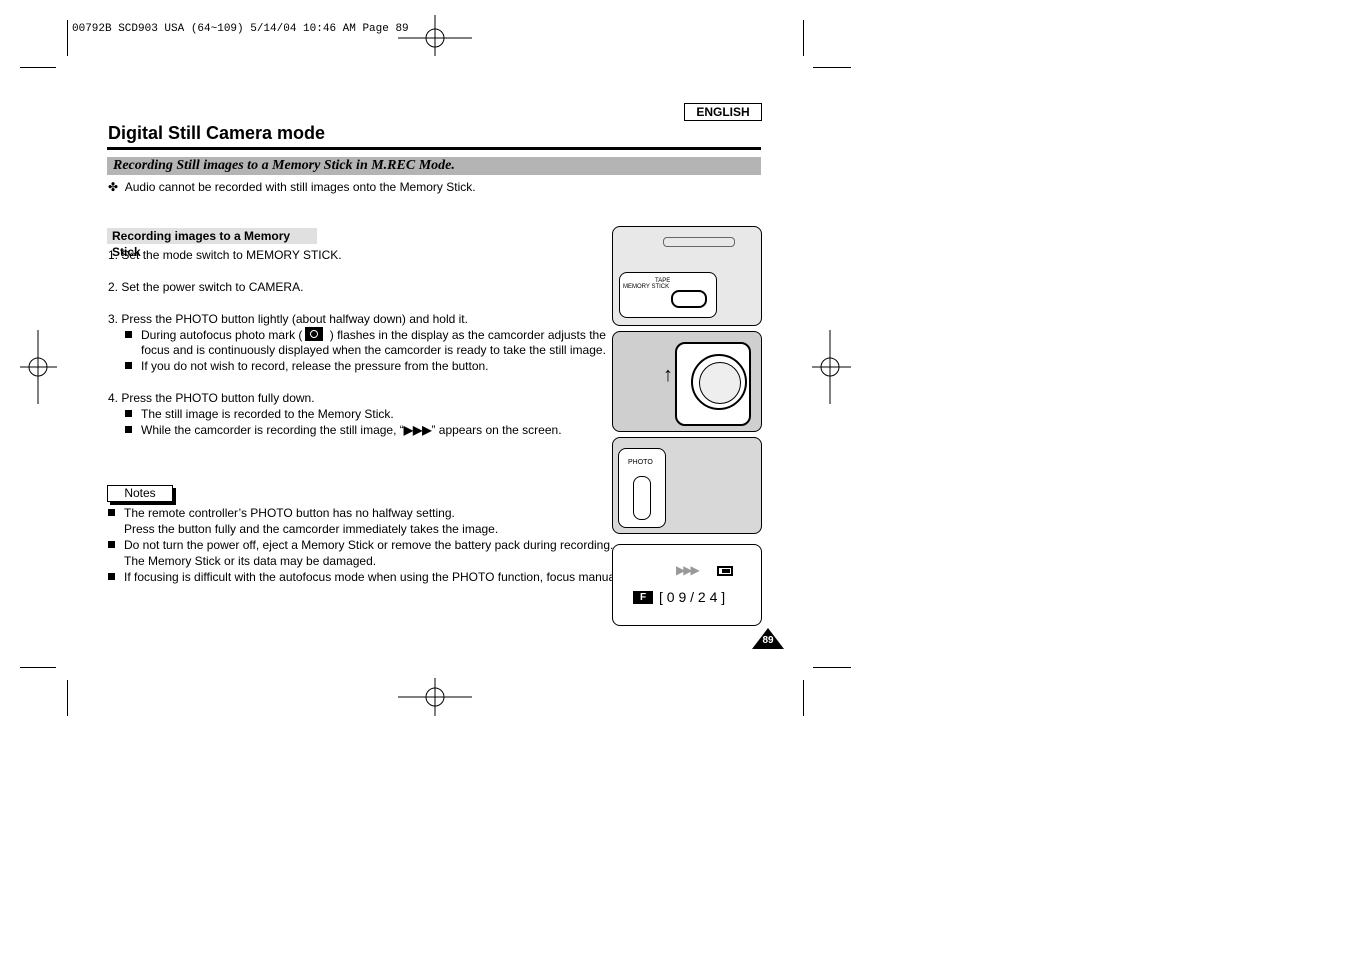  I want to click on memory-stick-label: MEMORY STICK, so click(646, 287).